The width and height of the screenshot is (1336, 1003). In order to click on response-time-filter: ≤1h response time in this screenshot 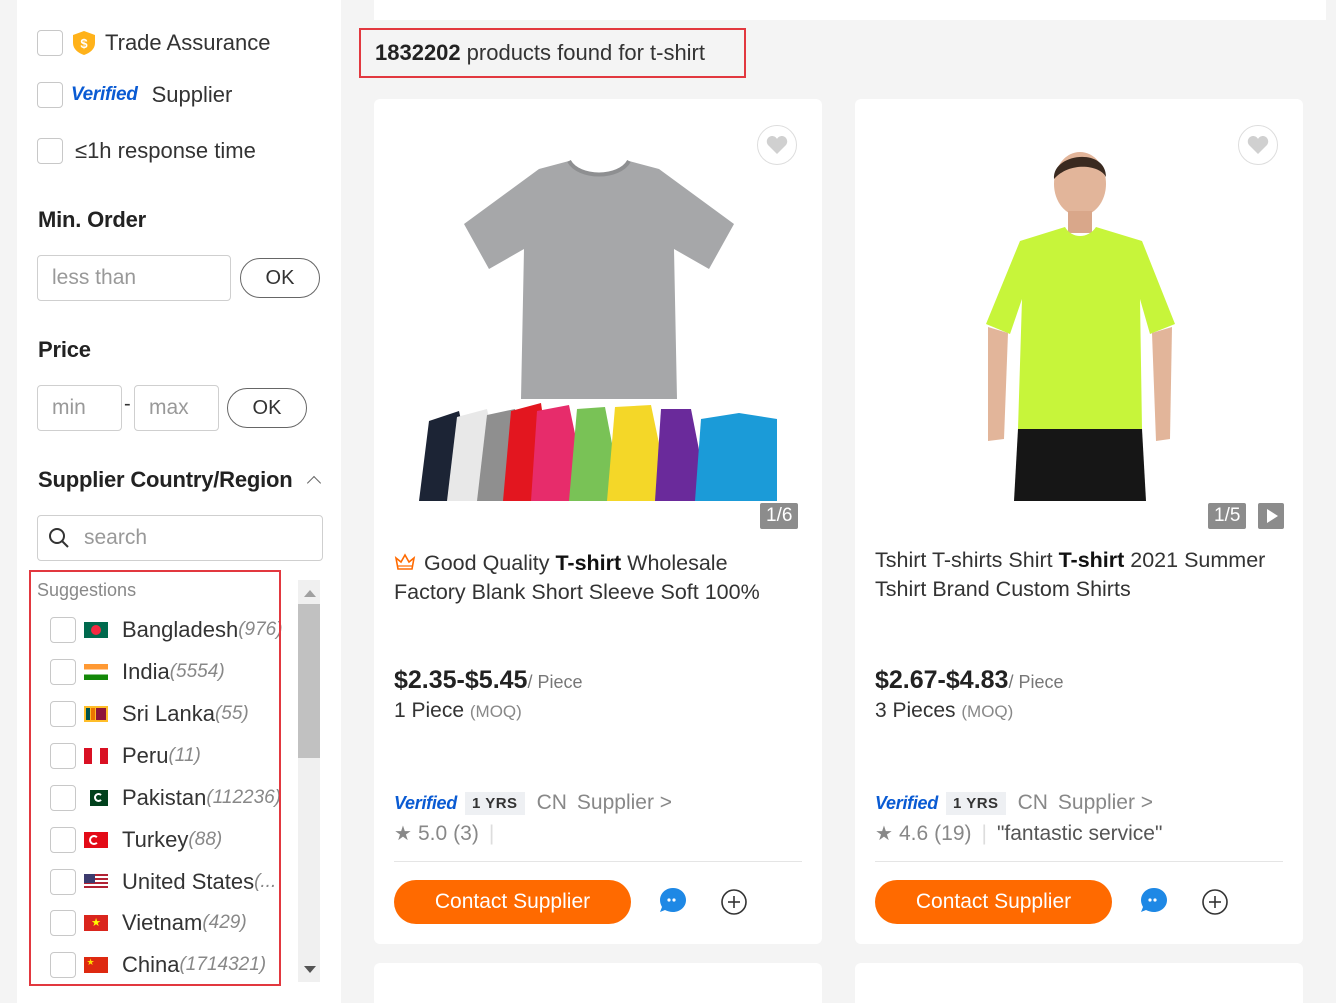, I will do `click(146, 151)`.